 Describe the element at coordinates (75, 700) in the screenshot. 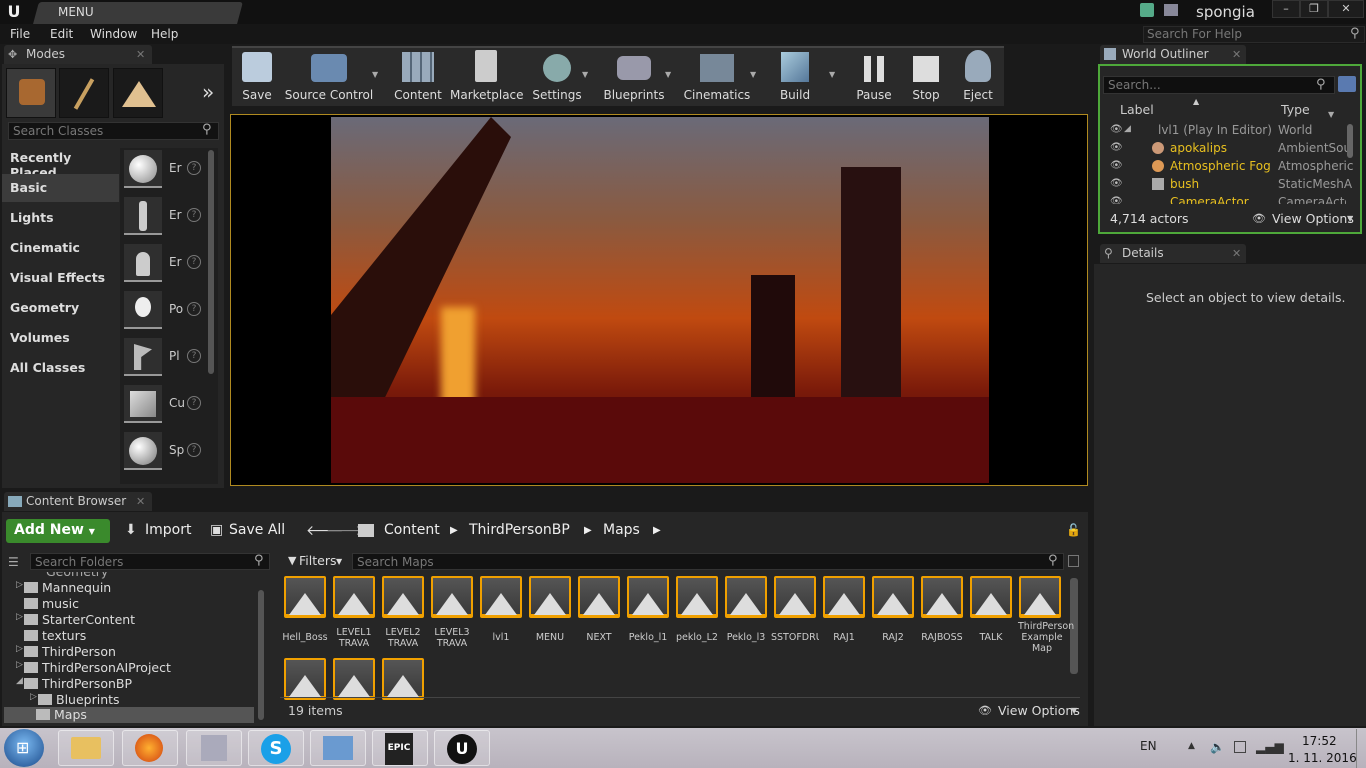

I see `folder-item: ▷ Blueprints` at that location.